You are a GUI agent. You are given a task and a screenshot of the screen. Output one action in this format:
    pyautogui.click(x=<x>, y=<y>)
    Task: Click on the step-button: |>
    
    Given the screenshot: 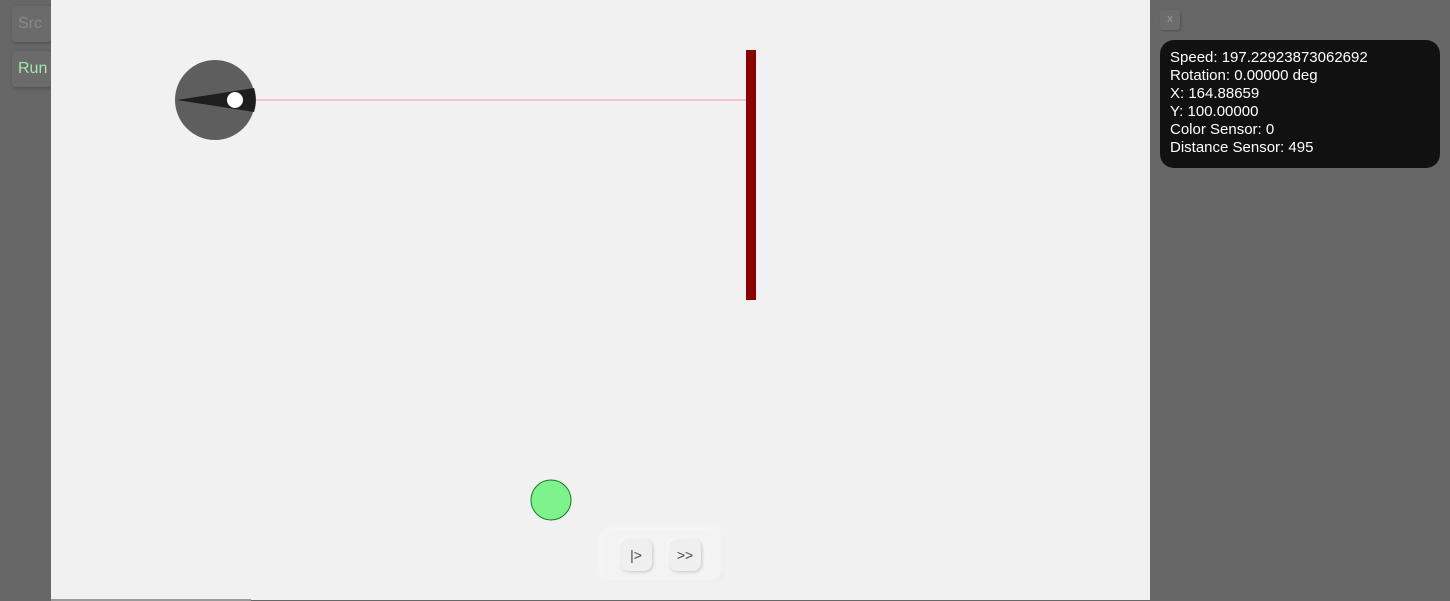 What is the action you would take?
    pyautogui.click(x=636, y=555)
    